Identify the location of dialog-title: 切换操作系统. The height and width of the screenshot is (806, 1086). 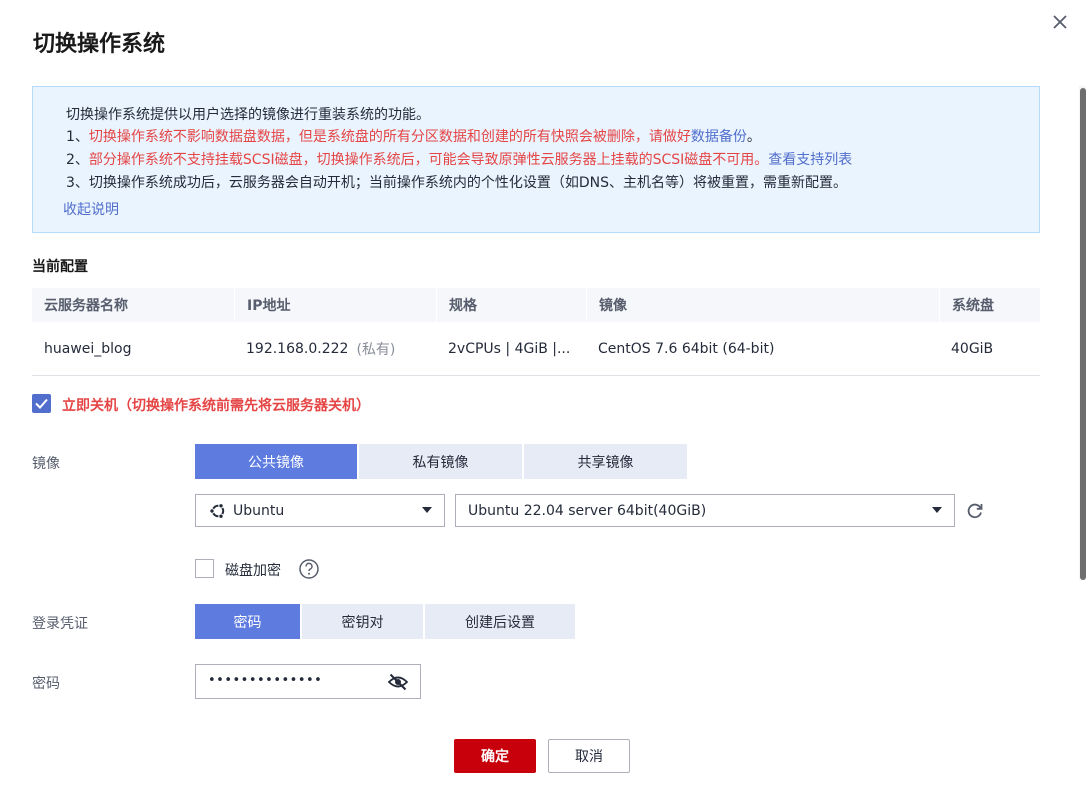
(99, 44).